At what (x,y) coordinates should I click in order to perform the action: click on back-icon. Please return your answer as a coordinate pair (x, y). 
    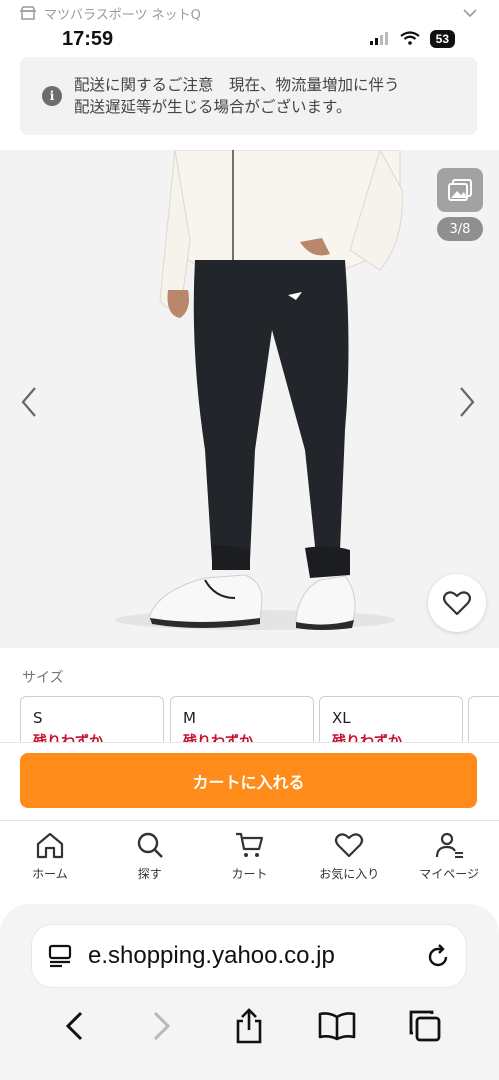
    Looking at the image, I should click on (73, 1026).